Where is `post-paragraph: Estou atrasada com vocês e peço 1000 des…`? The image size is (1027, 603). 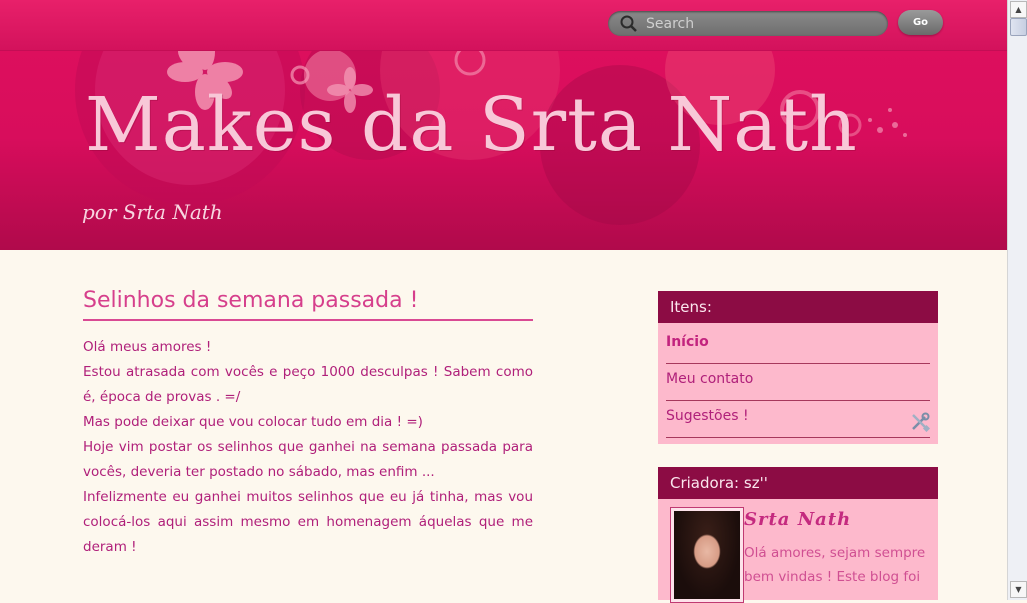 post-paragraph: Estou atrasada com vocês e peço 1000 des… is located at coordinates (308, 384).